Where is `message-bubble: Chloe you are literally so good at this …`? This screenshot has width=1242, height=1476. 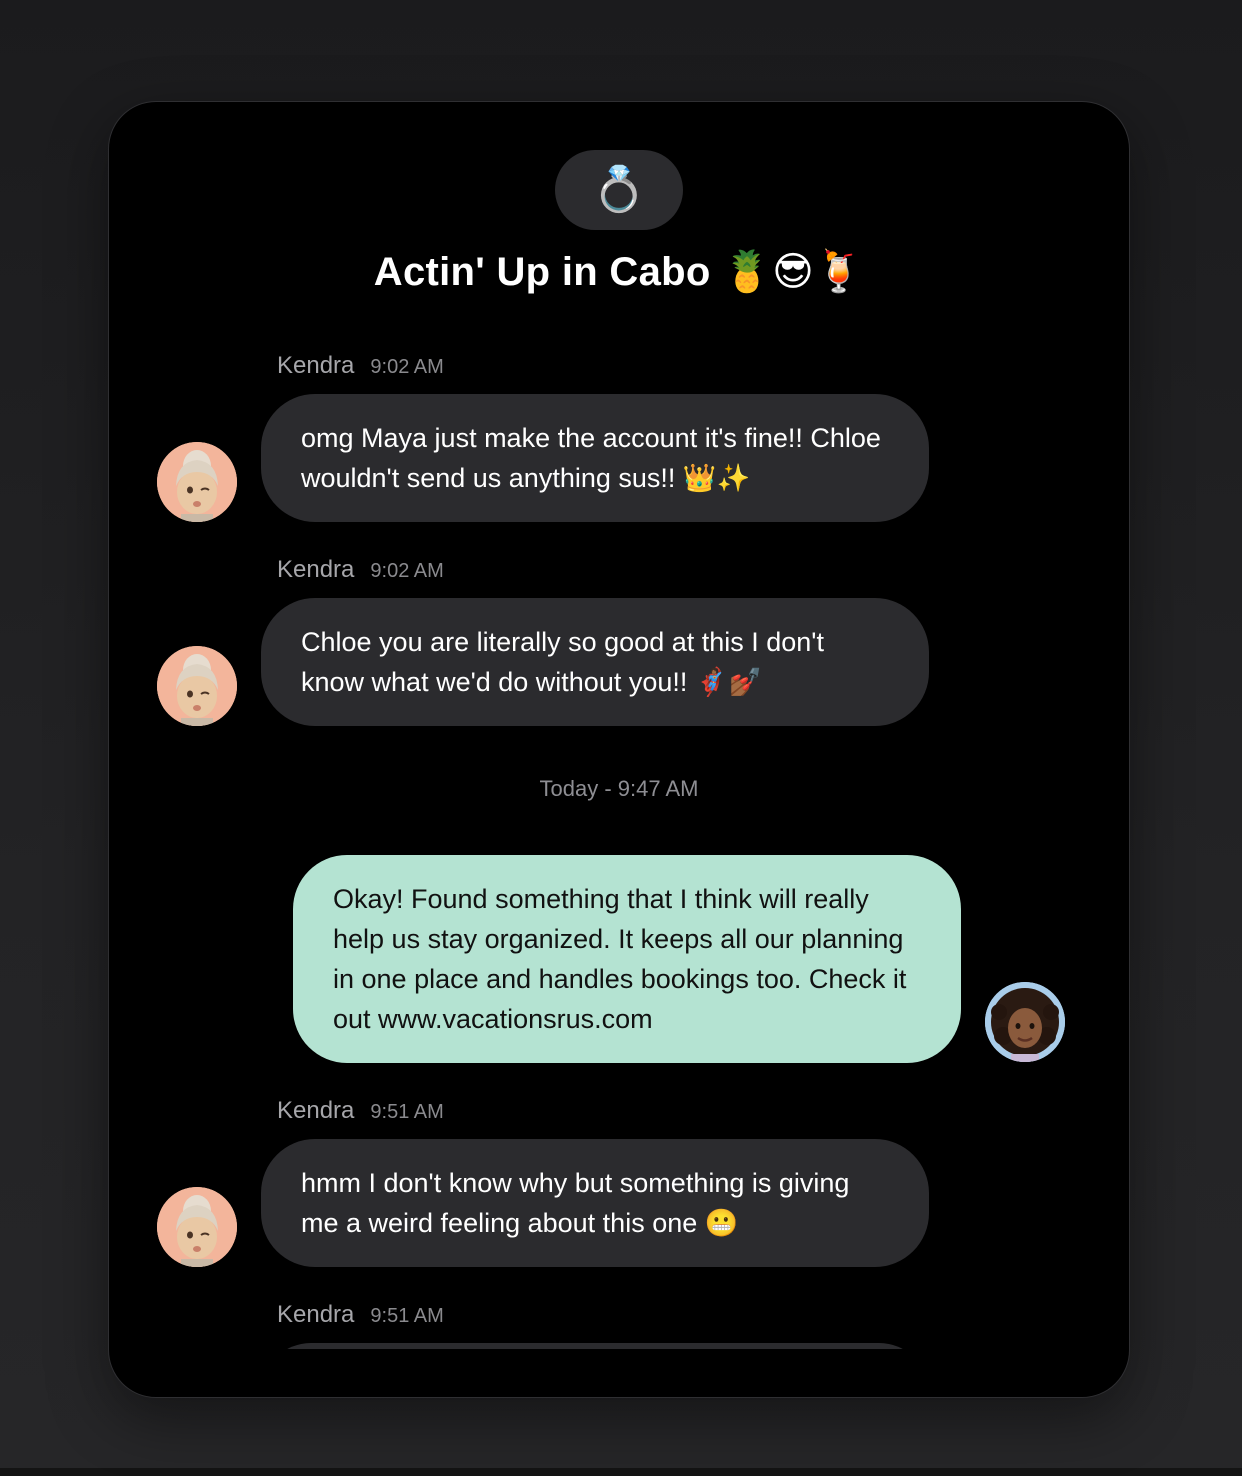 message-bubble: Chloe you are literally so good at this … is located at coordinates (595, 662).